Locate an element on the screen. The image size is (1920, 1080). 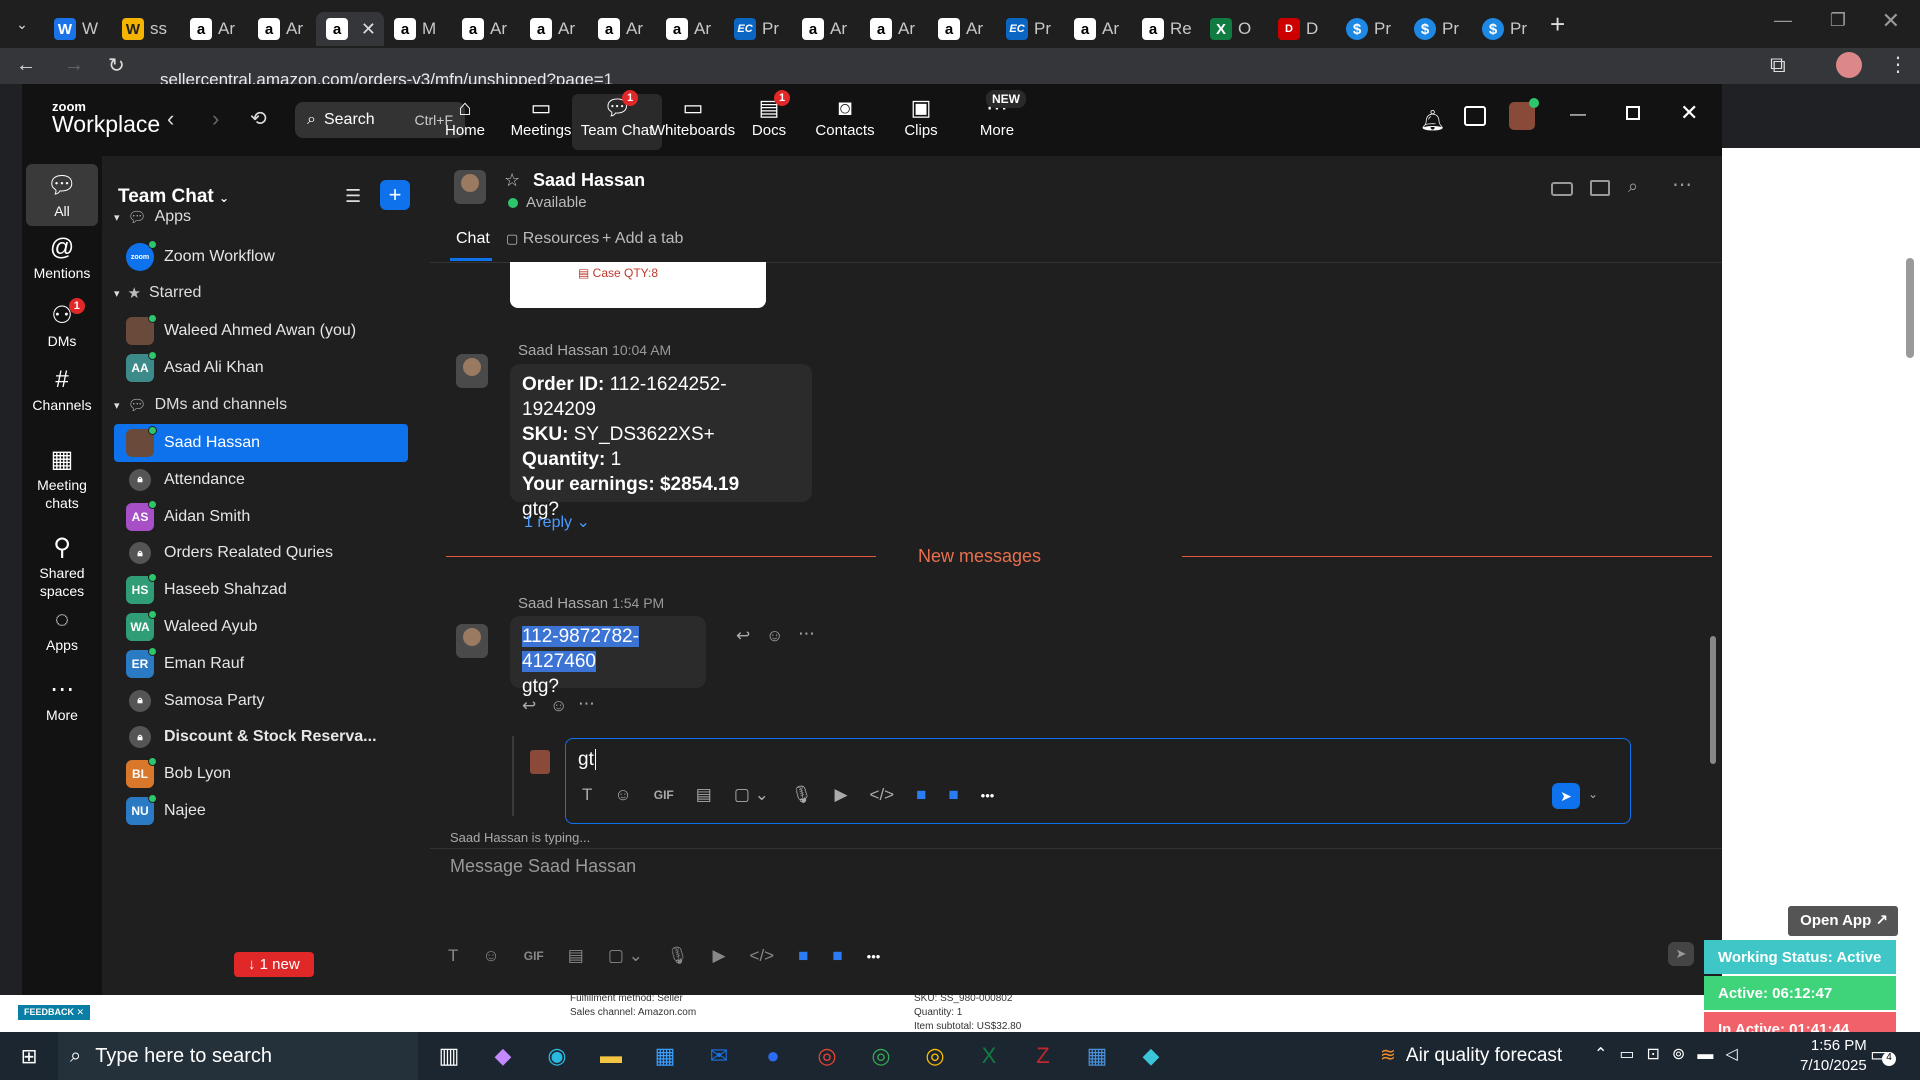
copilot-icon: ◆ is located at coordinates (503, 1056).